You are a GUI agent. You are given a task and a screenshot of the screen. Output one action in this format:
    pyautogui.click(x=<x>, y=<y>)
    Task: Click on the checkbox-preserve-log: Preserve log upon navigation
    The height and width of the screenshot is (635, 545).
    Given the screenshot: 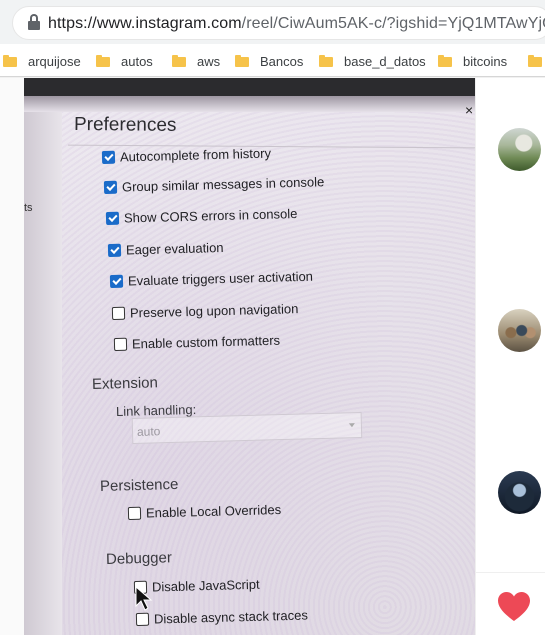 What is the action you would take?
    pyautogui.click(x=205, y=311)
    